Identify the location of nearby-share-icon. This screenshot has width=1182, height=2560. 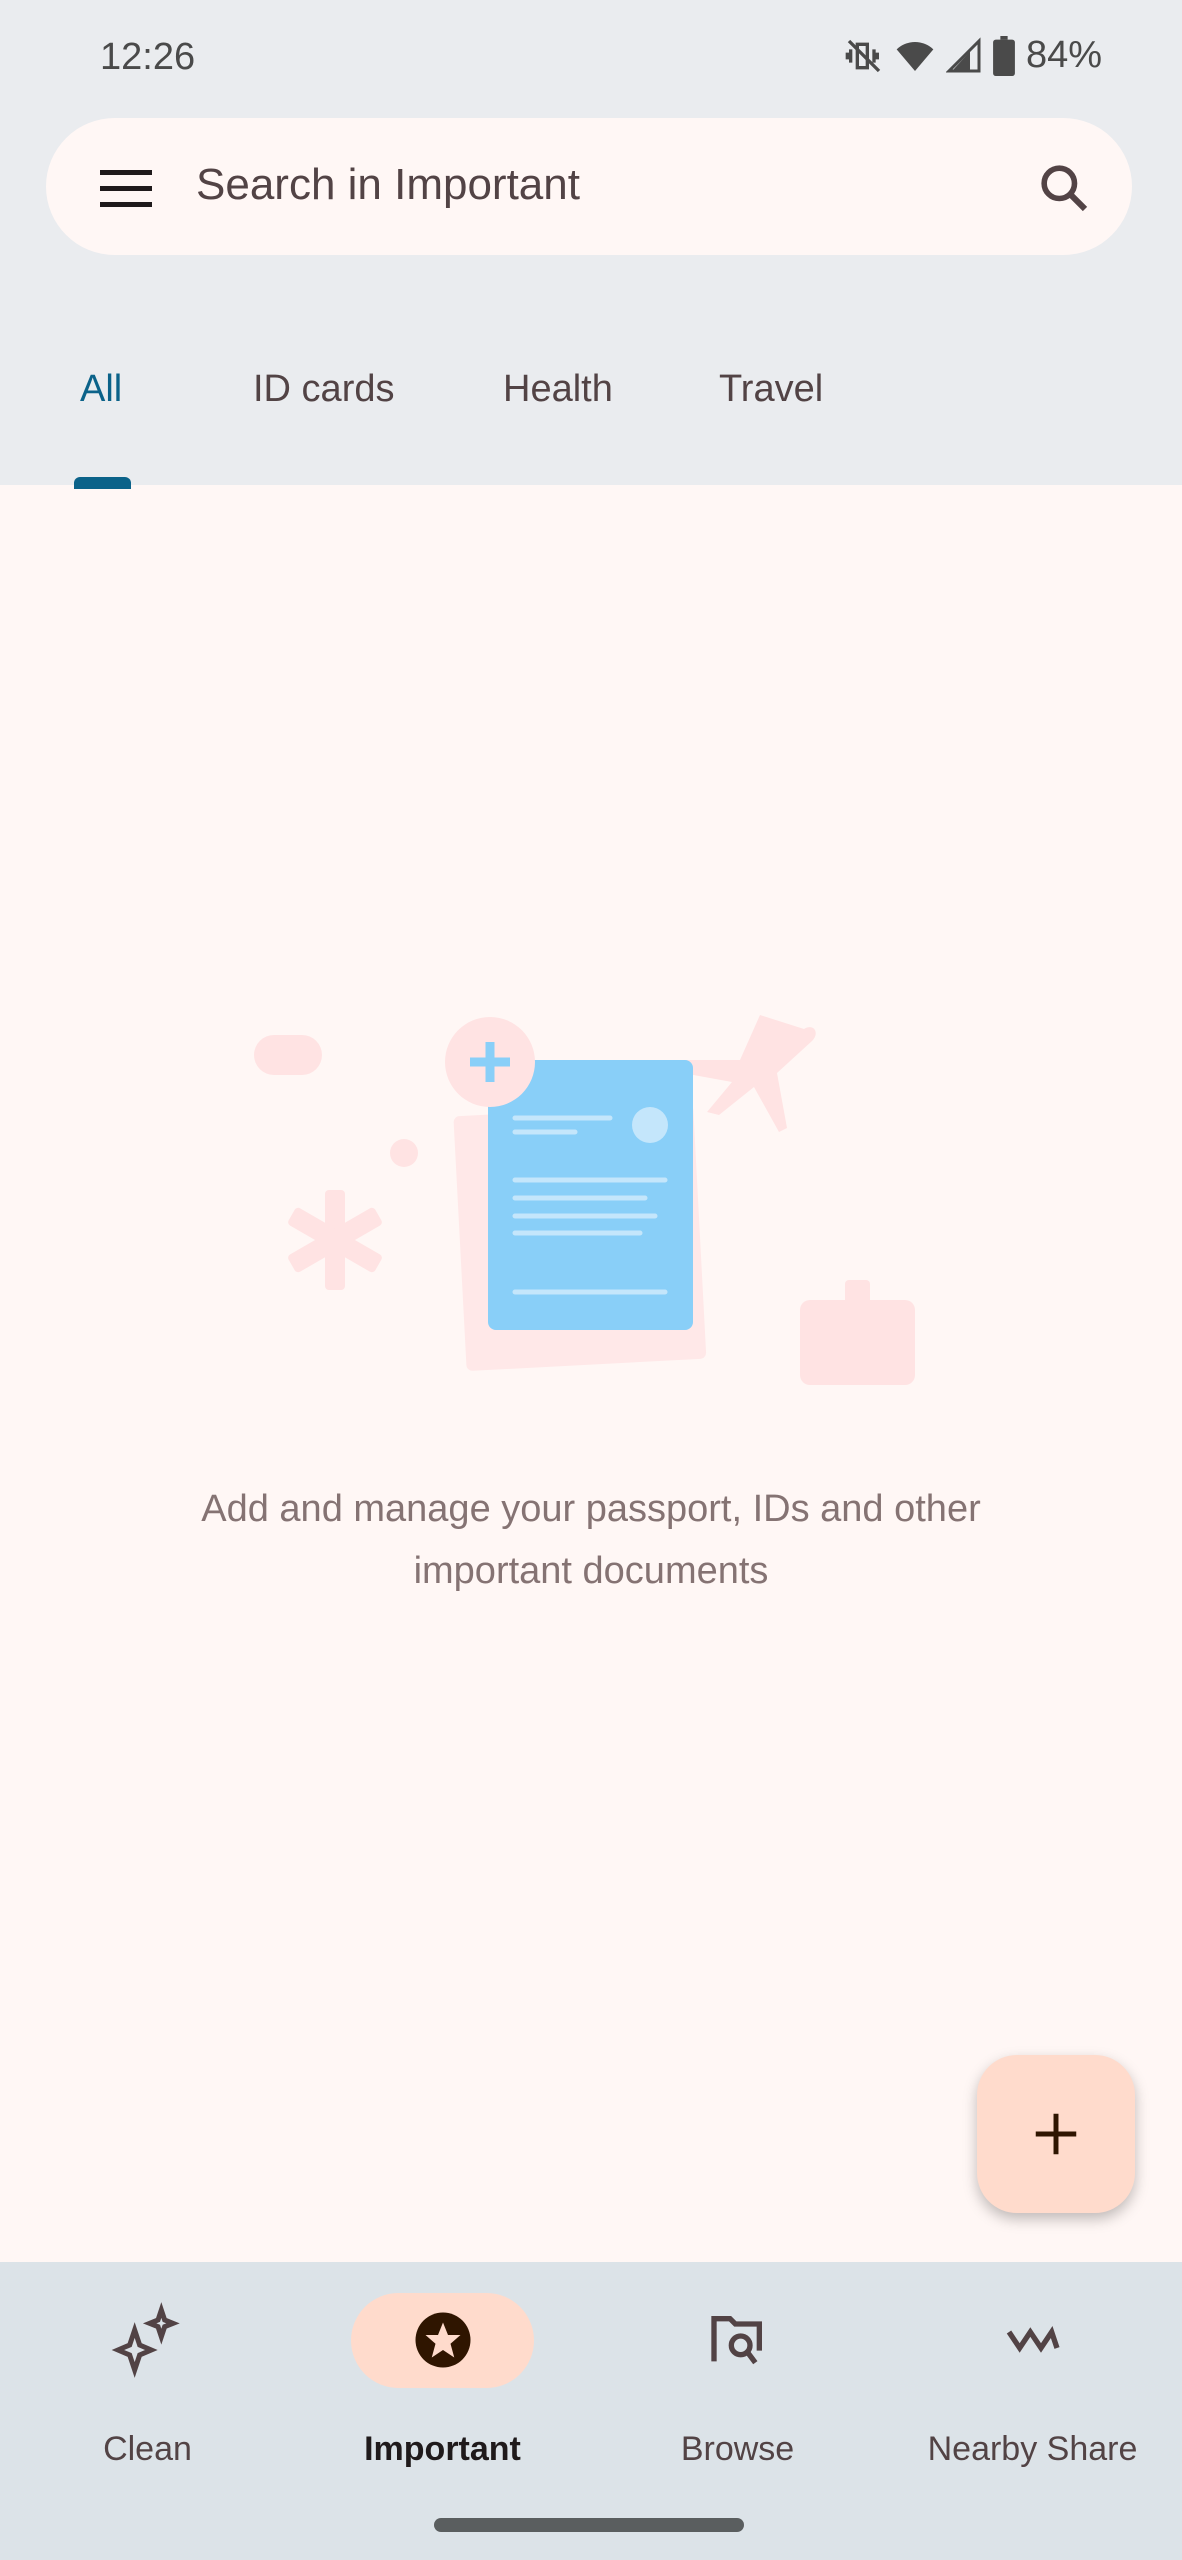
(1033, 2339).